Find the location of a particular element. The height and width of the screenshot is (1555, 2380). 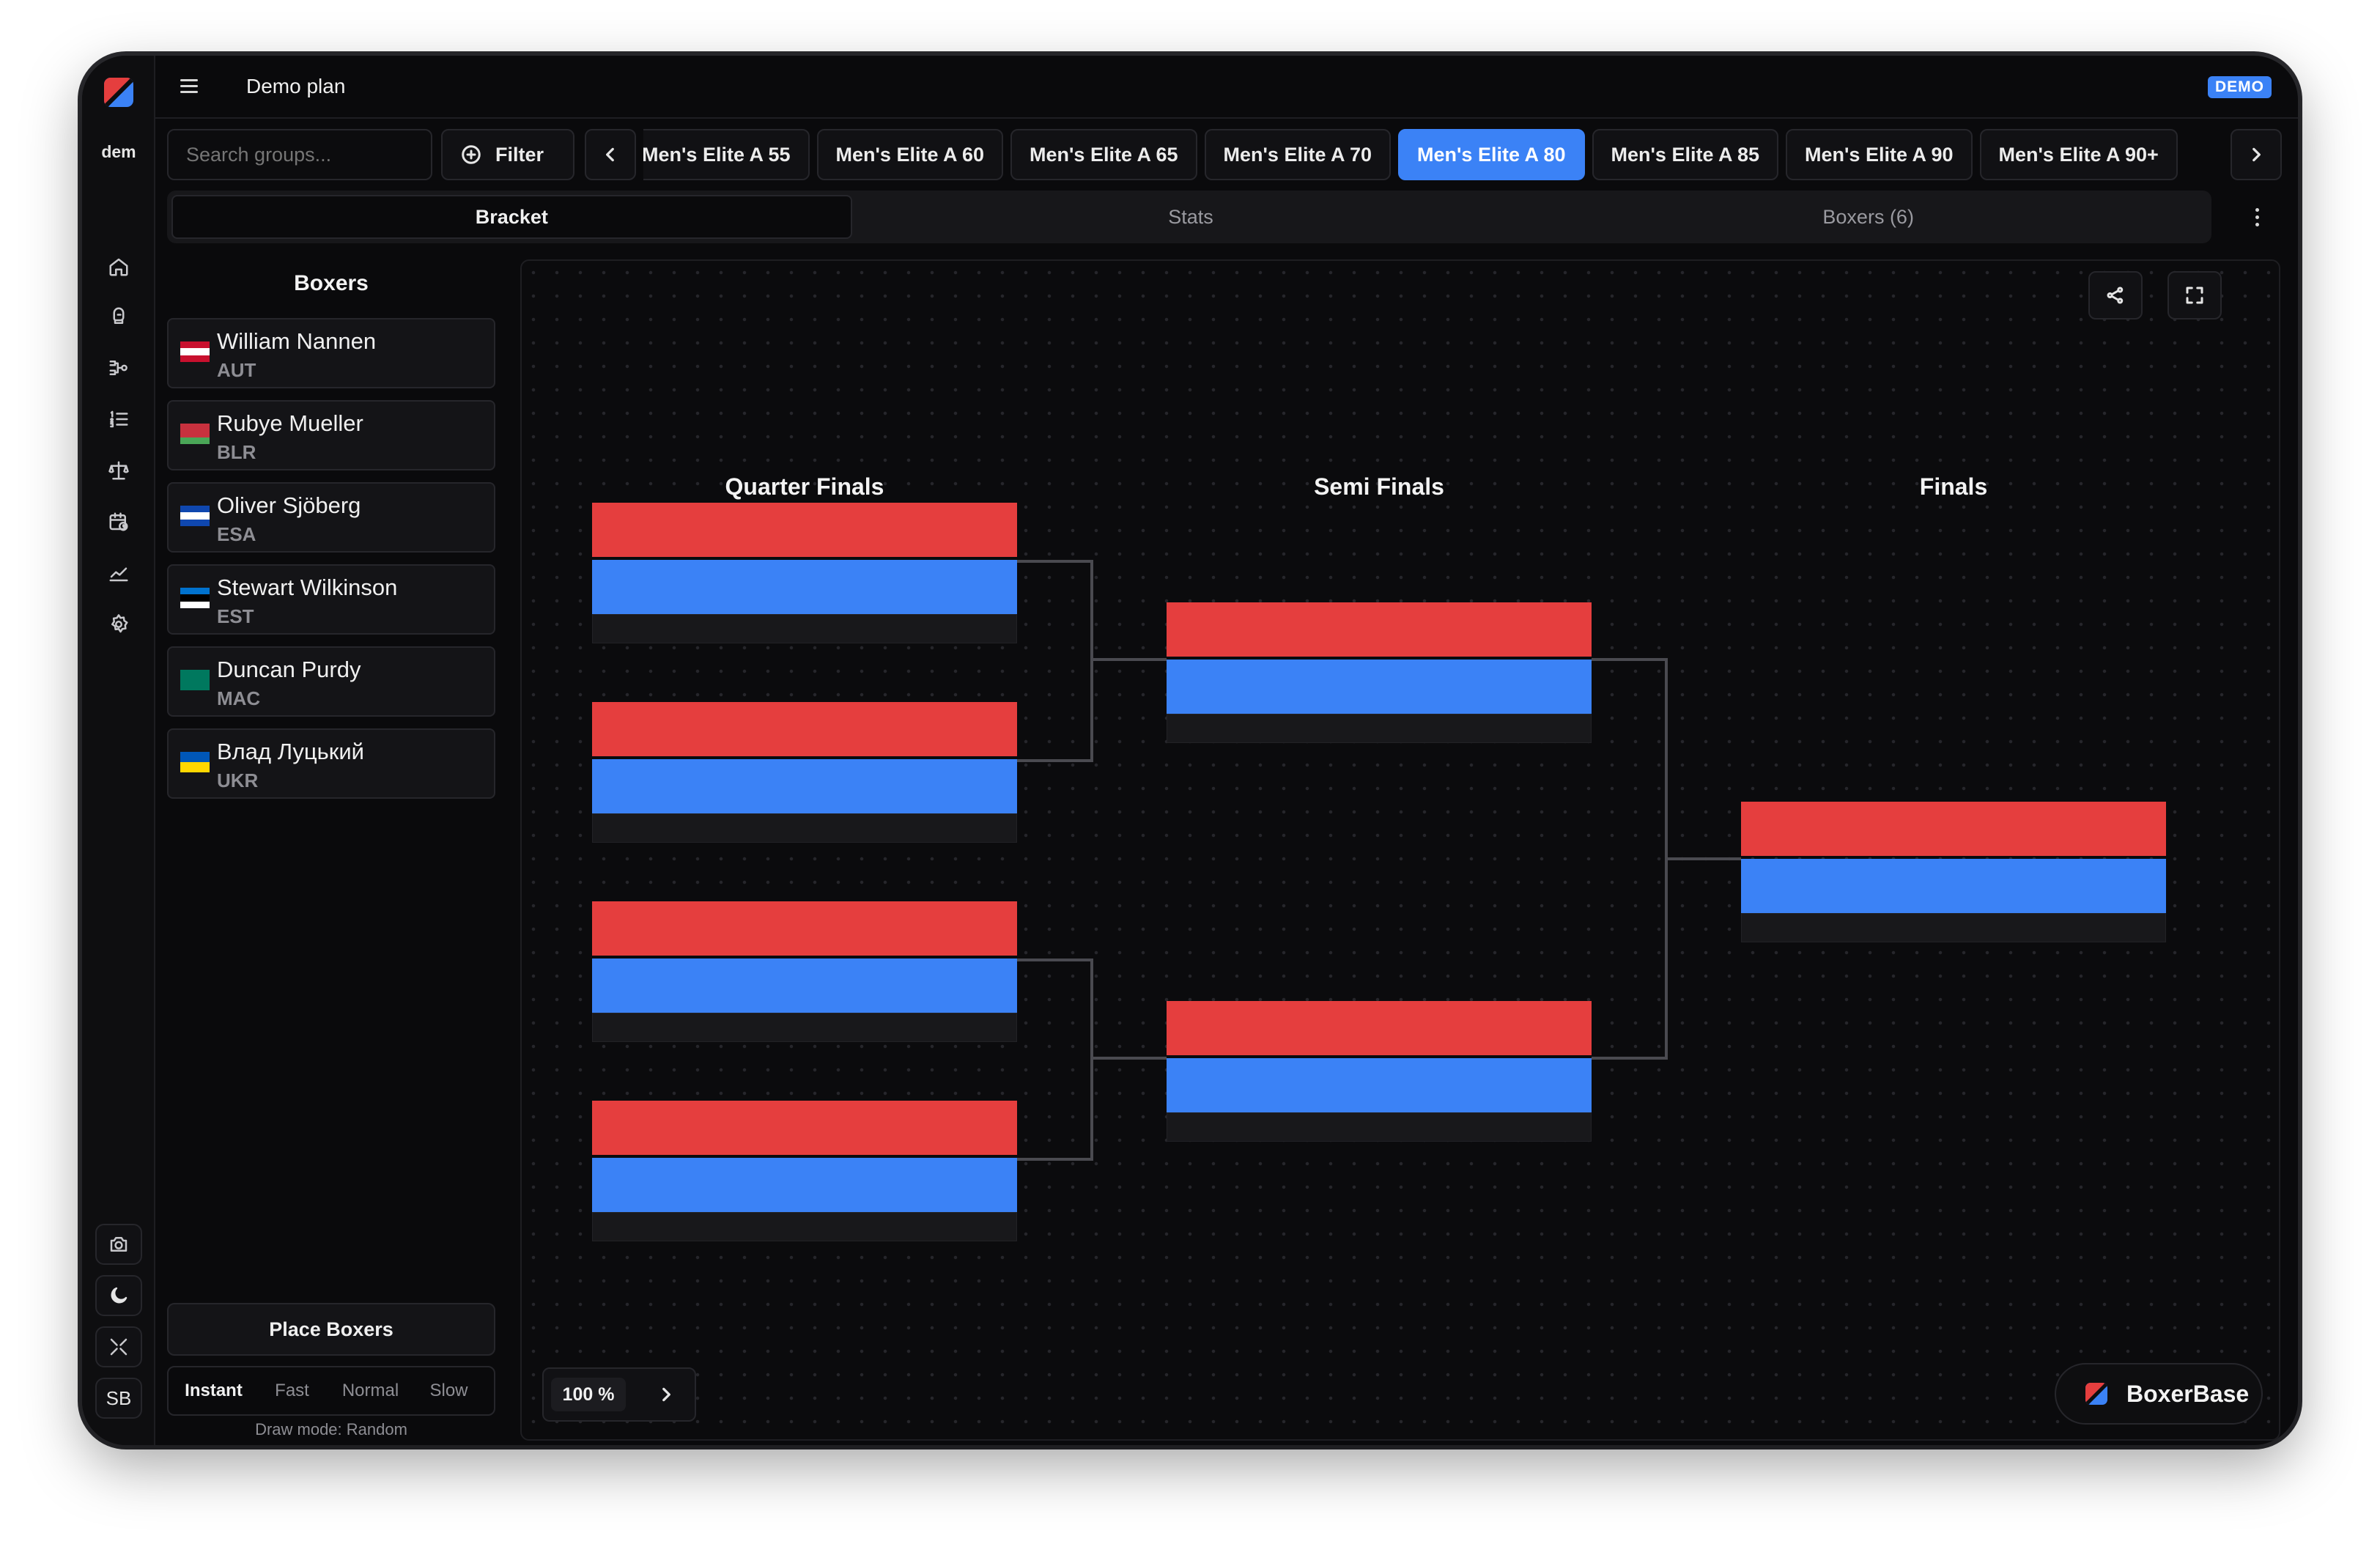

chevron-left-icon is located at coordinates (610, 155).